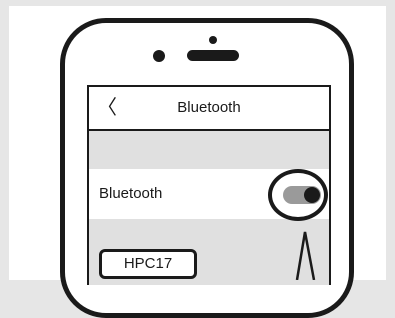 This screenshot has width=395, height=318. I want to click on navigation-bar: 〈 Bluetooth, so click(209, 109).